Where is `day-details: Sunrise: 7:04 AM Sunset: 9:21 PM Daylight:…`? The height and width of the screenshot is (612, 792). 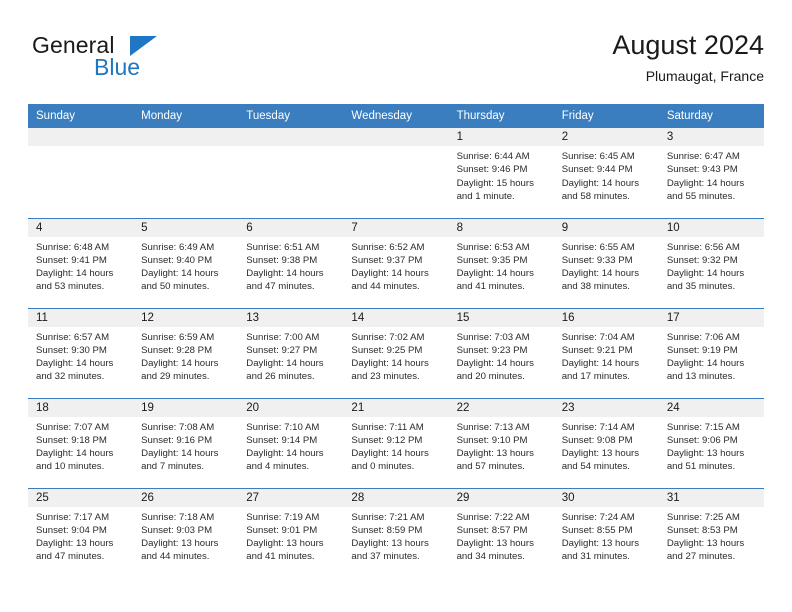 day-details: Sunrise: 7:04 AM Sunset: 9:21 PM Daylight:… is located at coordinates (606, 357).